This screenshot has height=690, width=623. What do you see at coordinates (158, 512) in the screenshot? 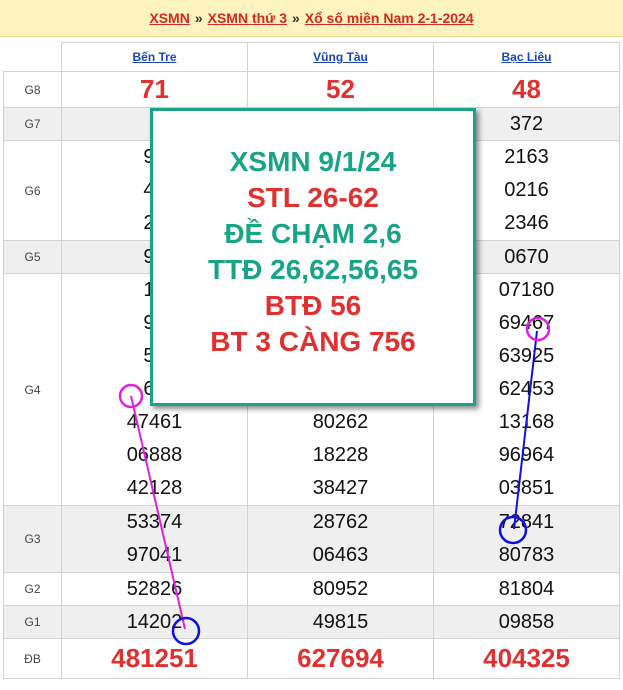
I see `magenta-connector-line` at bounding box center [158, 512].